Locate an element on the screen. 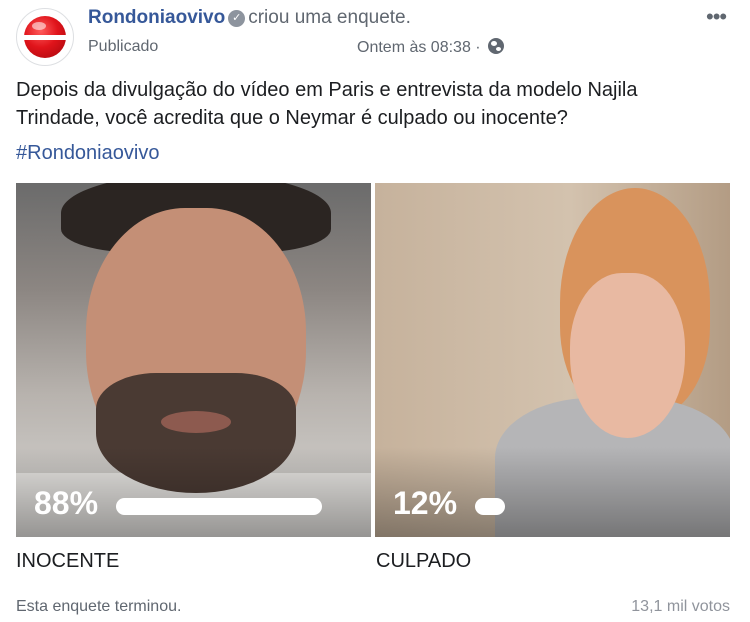 Image resolution: width=750 pixels, height=622 pixels. page-avatar is located at coordinates (45, 37).